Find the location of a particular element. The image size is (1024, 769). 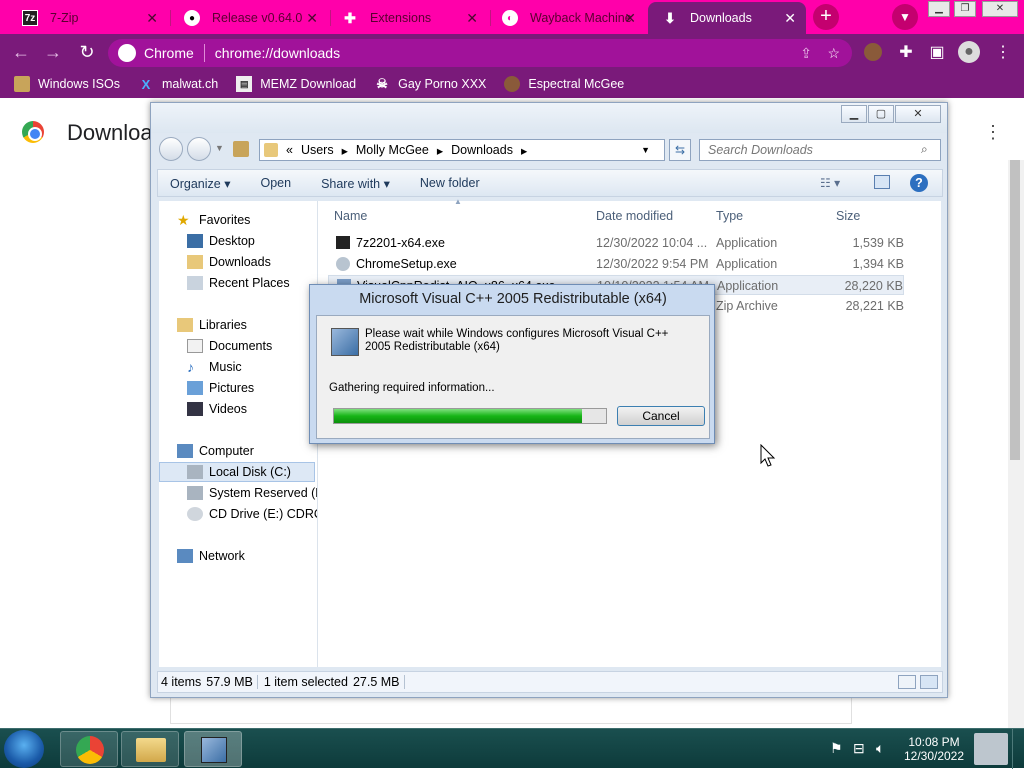

nav-system-reserved: System Reserved (D: is located at coordinates (257, 493).